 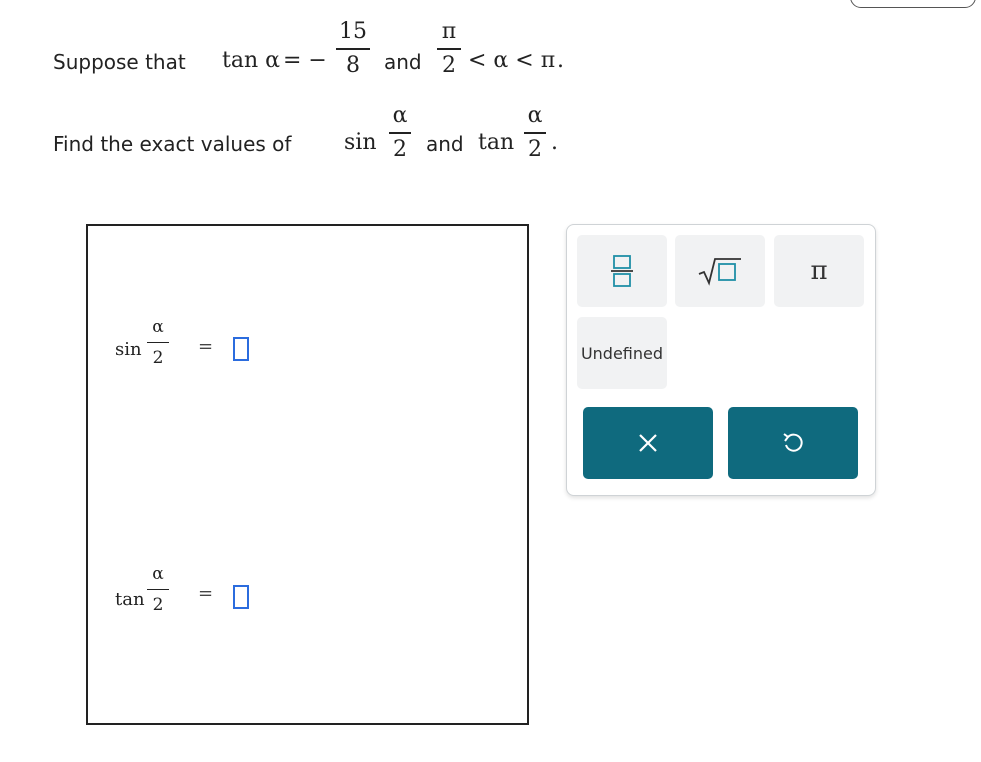 What do you see at coordinates (819, 271) in the screenshot?
I see `pi-key: π` at bounding box center [819, 271].